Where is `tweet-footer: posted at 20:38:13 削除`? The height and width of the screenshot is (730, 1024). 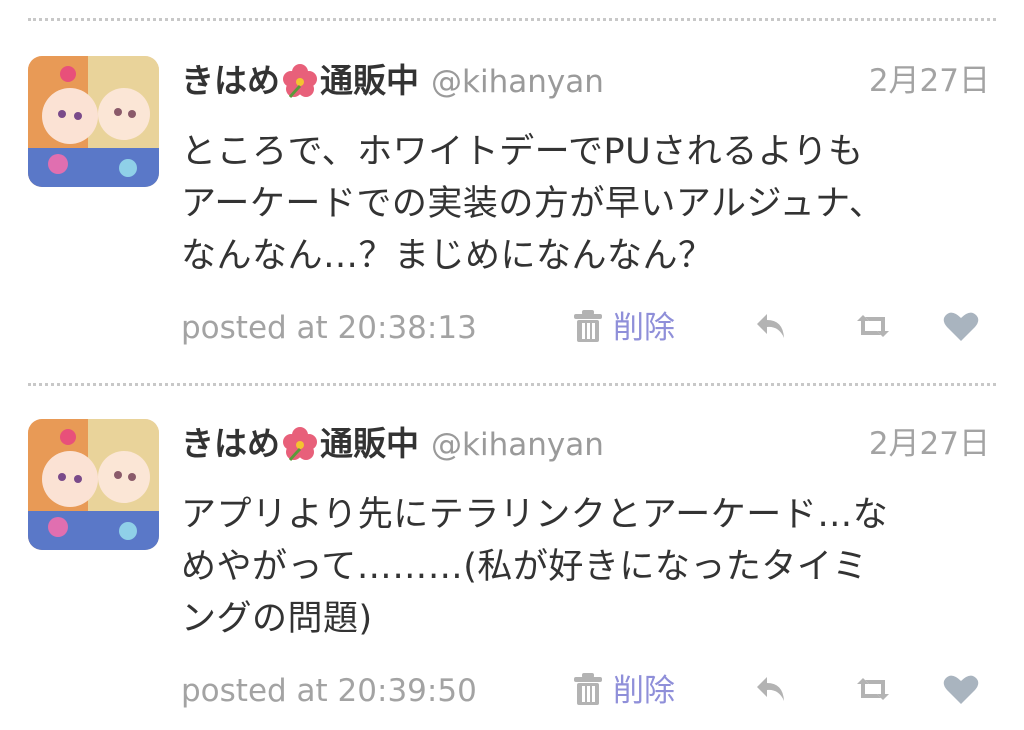 tweet-footer: posted at 20:38:13 削除 is located at coordinates (588, 329).